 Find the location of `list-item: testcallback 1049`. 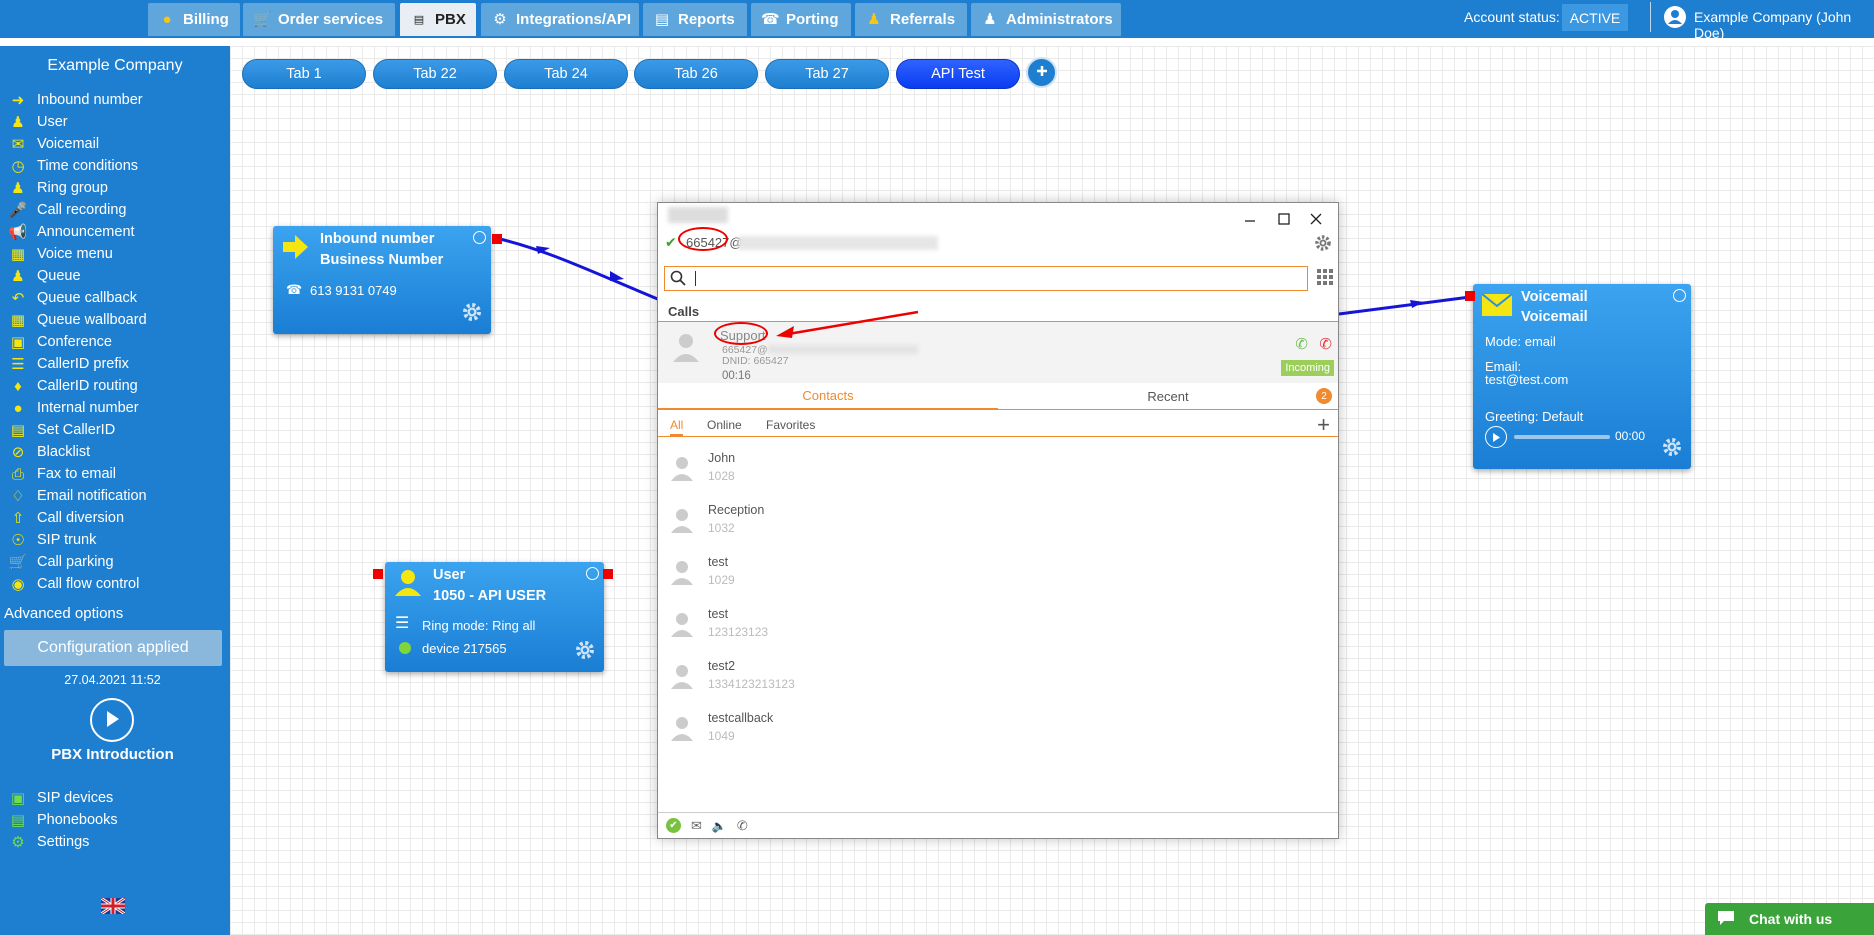

list-item: testcallback 1049 is located at coordinates (998, 729).